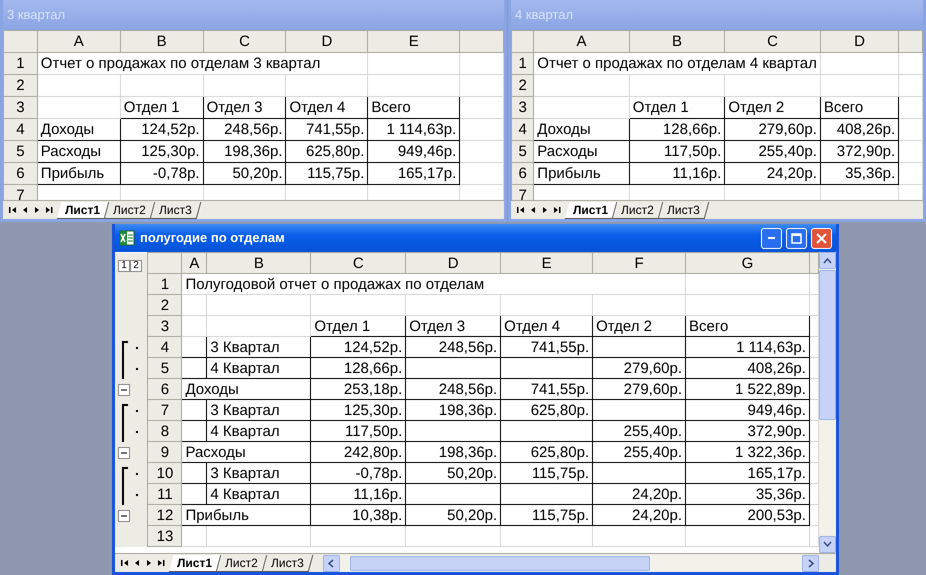  What do you see at coordinates (748, 452) in the screenshot?
I see `table-cell: 1 322,36р.` at bounding box center [748, 452].